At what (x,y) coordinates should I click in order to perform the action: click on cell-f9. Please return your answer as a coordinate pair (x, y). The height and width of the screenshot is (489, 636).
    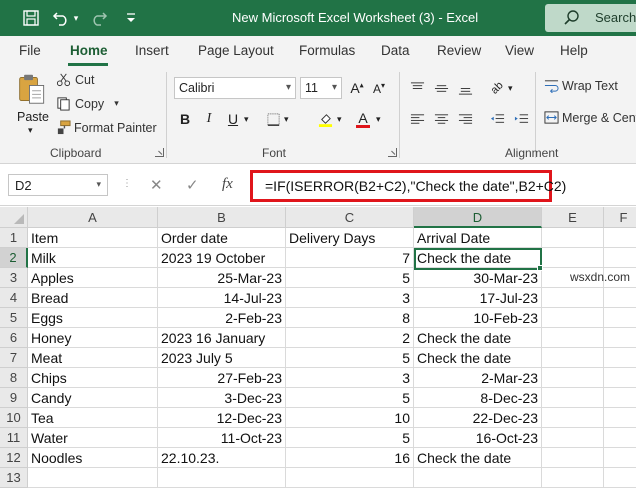
    Looking at the image, I should click on (620, 398).